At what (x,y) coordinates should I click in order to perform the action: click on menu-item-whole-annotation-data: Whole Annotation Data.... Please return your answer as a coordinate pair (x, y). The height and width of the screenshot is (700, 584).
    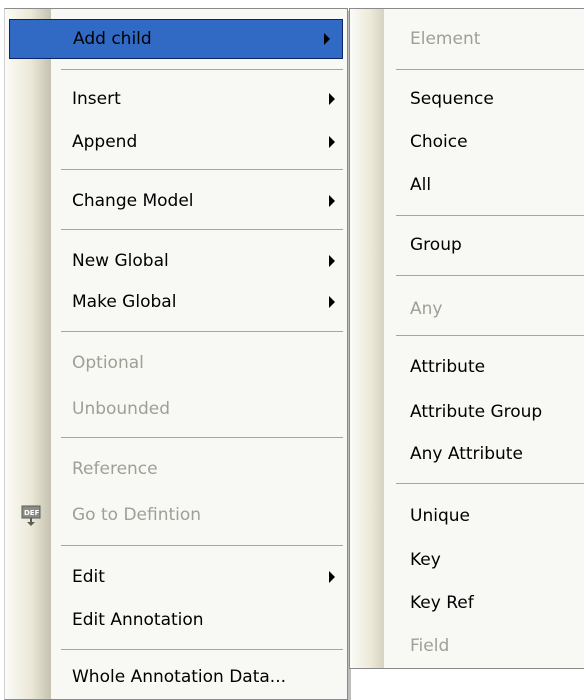
    Looking at the image, I should click on (176, 677).